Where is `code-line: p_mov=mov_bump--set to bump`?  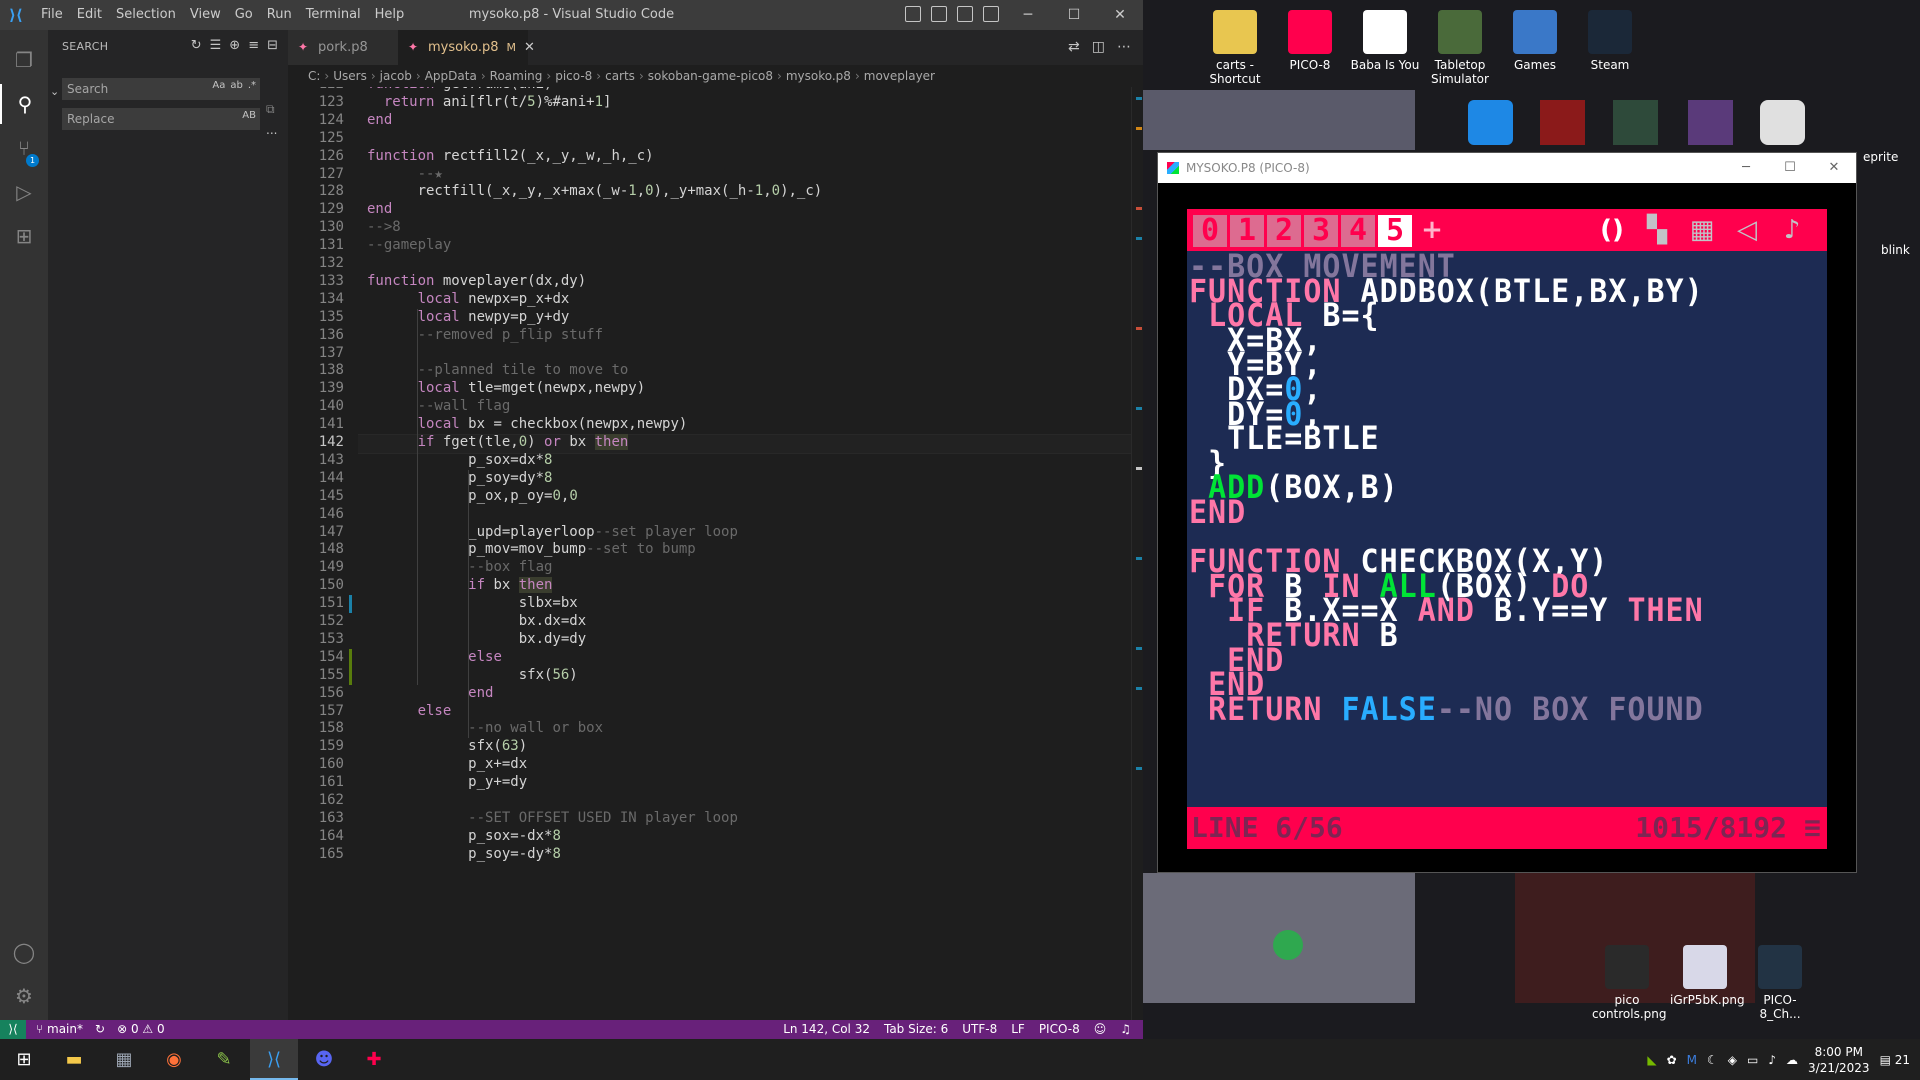
code-line: p_mov=mov_bump--set to bump is located at coordinates (531, 549).